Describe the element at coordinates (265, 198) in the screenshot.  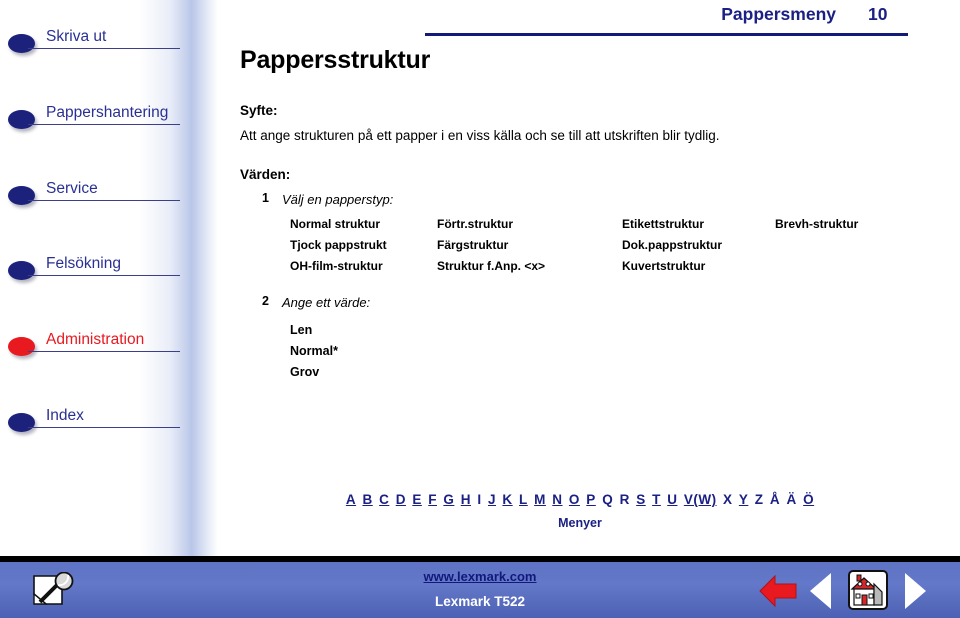
I see `step-number: 1` at that location.